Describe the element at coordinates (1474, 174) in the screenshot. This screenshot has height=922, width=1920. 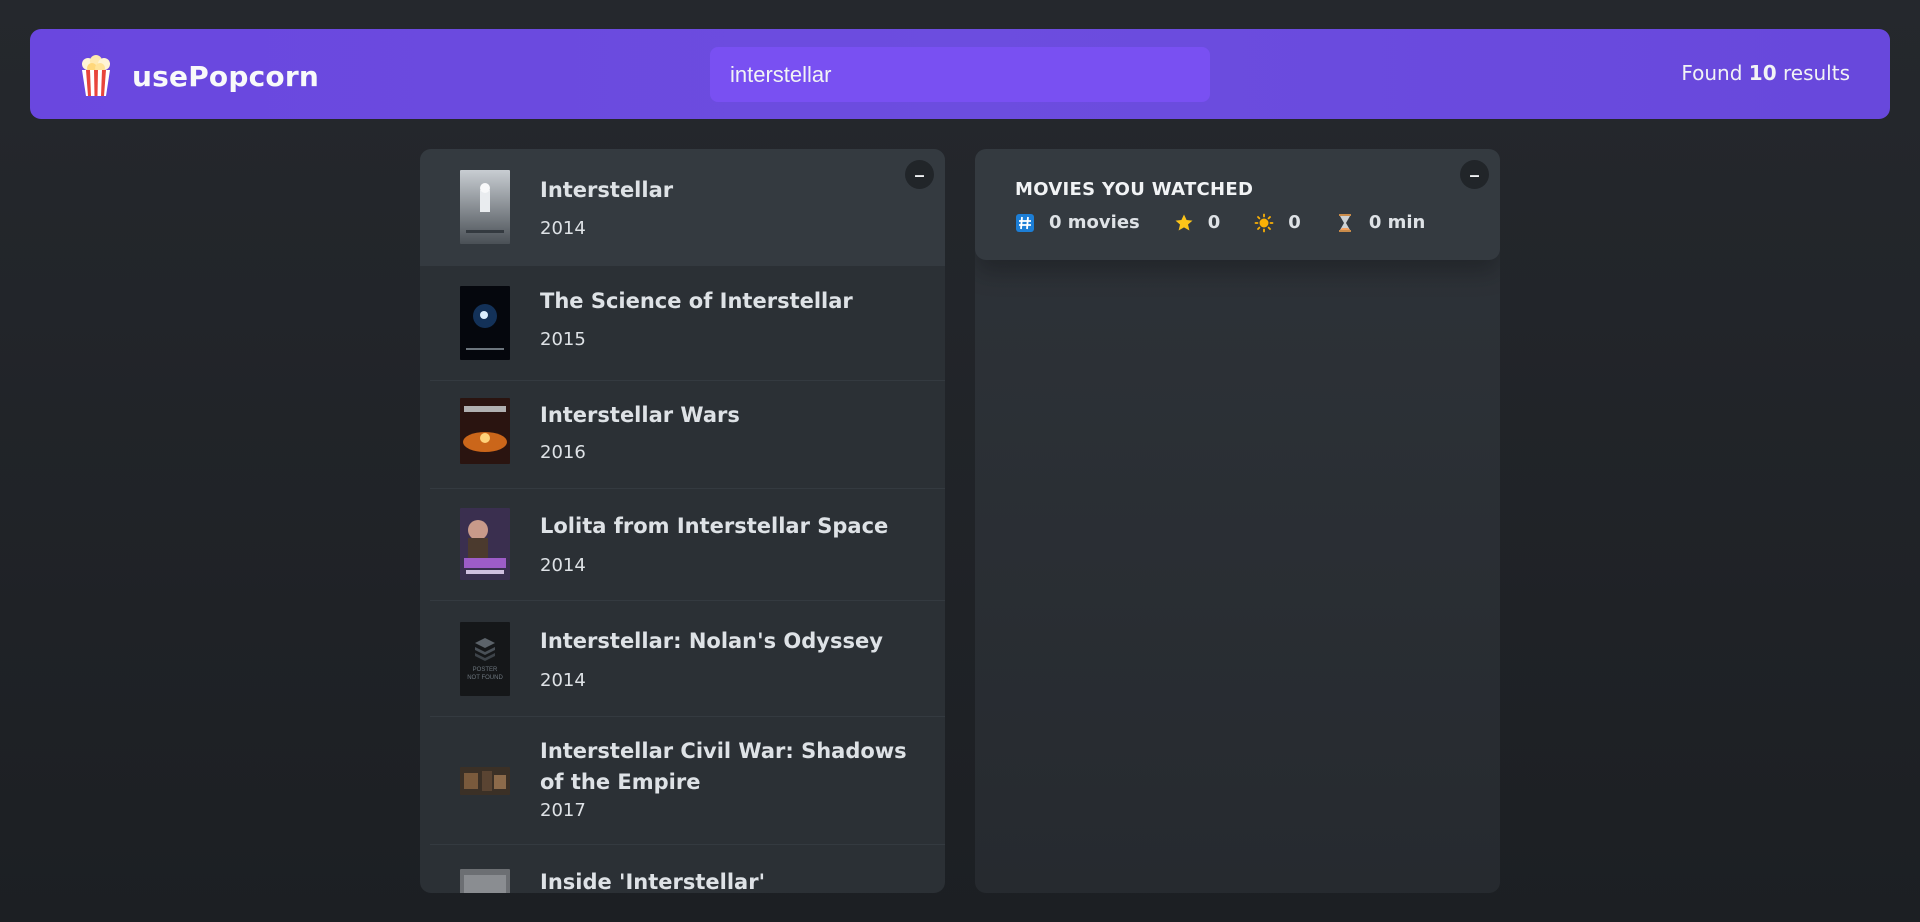
I see `collapse-watched-button: –` at that location.